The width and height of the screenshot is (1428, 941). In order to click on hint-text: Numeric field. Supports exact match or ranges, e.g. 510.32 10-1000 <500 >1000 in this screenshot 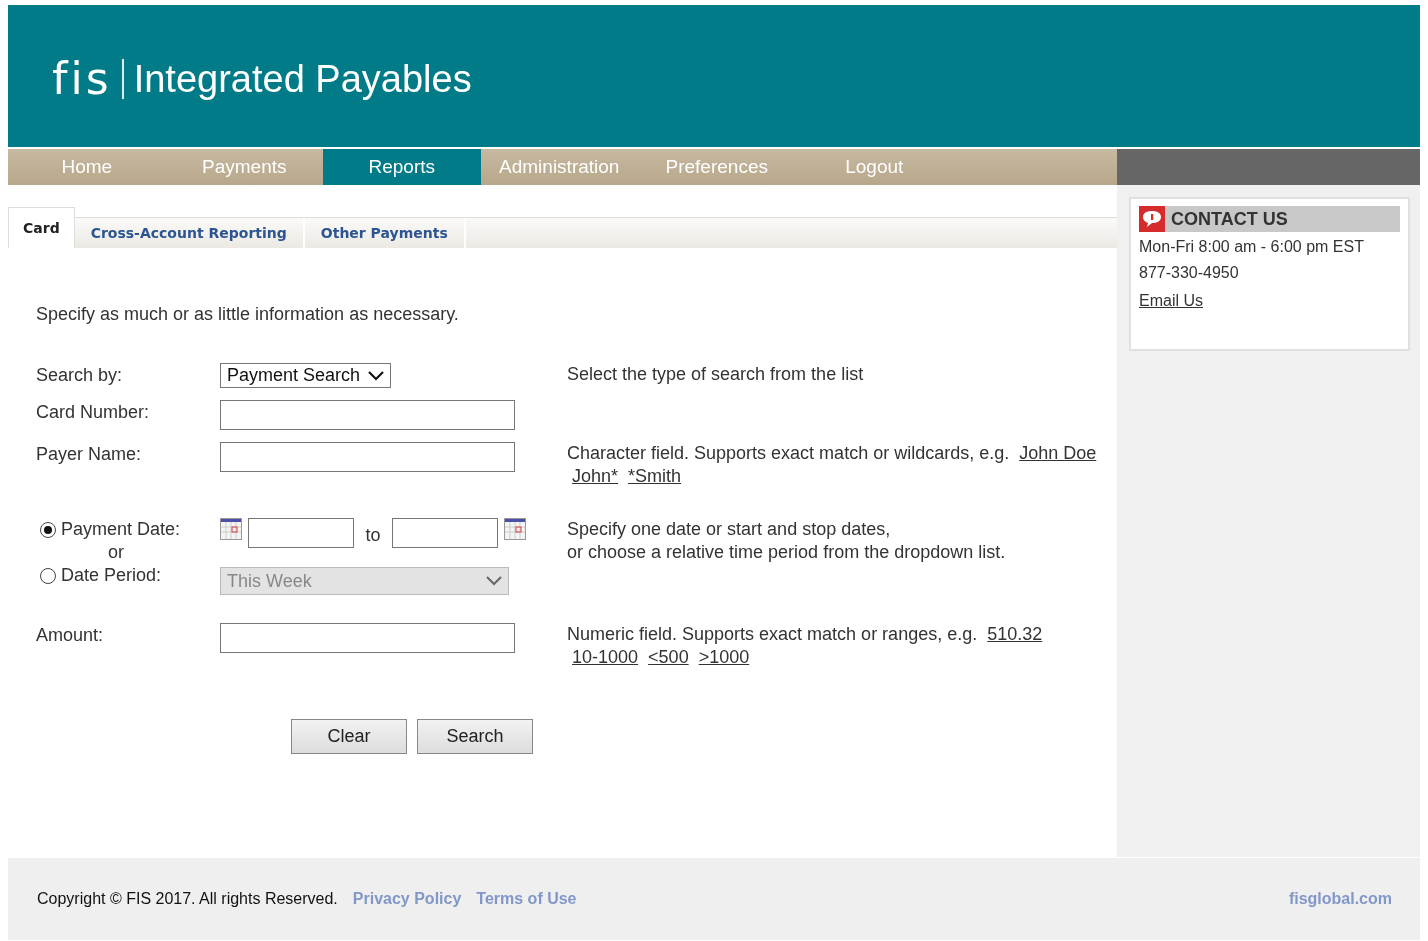, I will do `click(805, 646)`.